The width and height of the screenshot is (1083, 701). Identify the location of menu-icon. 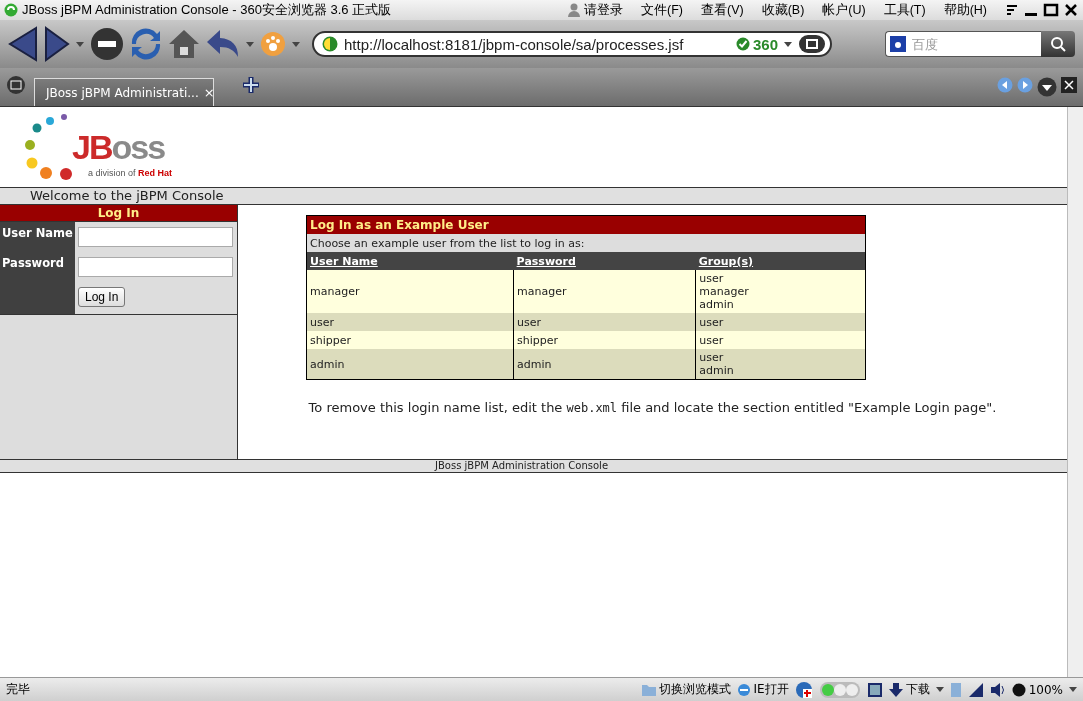
(1012, 10).